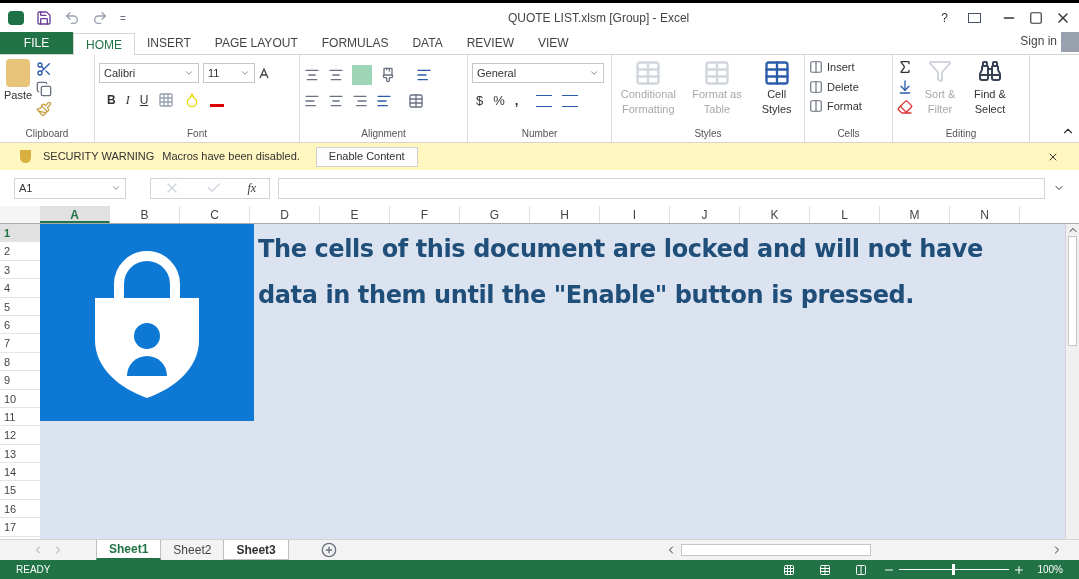  Describe the element at coordinates (231, 157) in the screenshot. I see `warning-message: Macros have been disabled.` at that location.